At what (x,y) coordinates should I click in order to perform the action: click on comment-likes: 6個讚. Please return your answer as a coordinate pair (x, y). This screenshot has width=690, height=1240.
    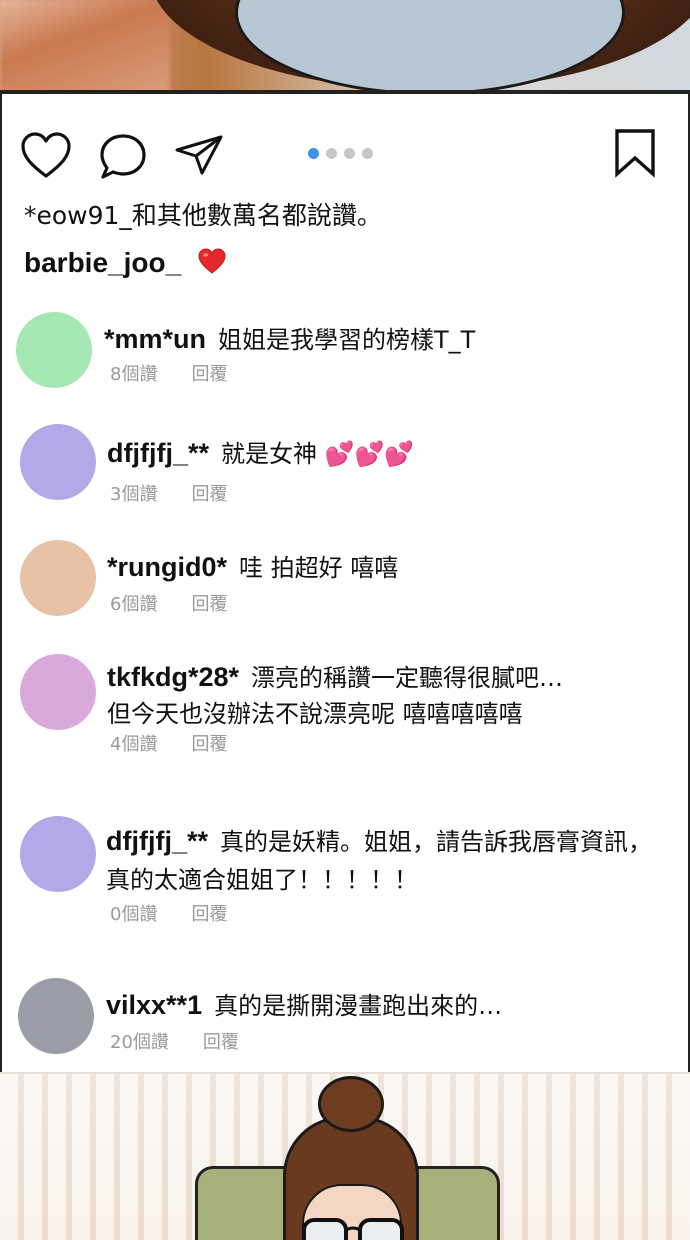
    Looking at the image, I should click on (133, 603).